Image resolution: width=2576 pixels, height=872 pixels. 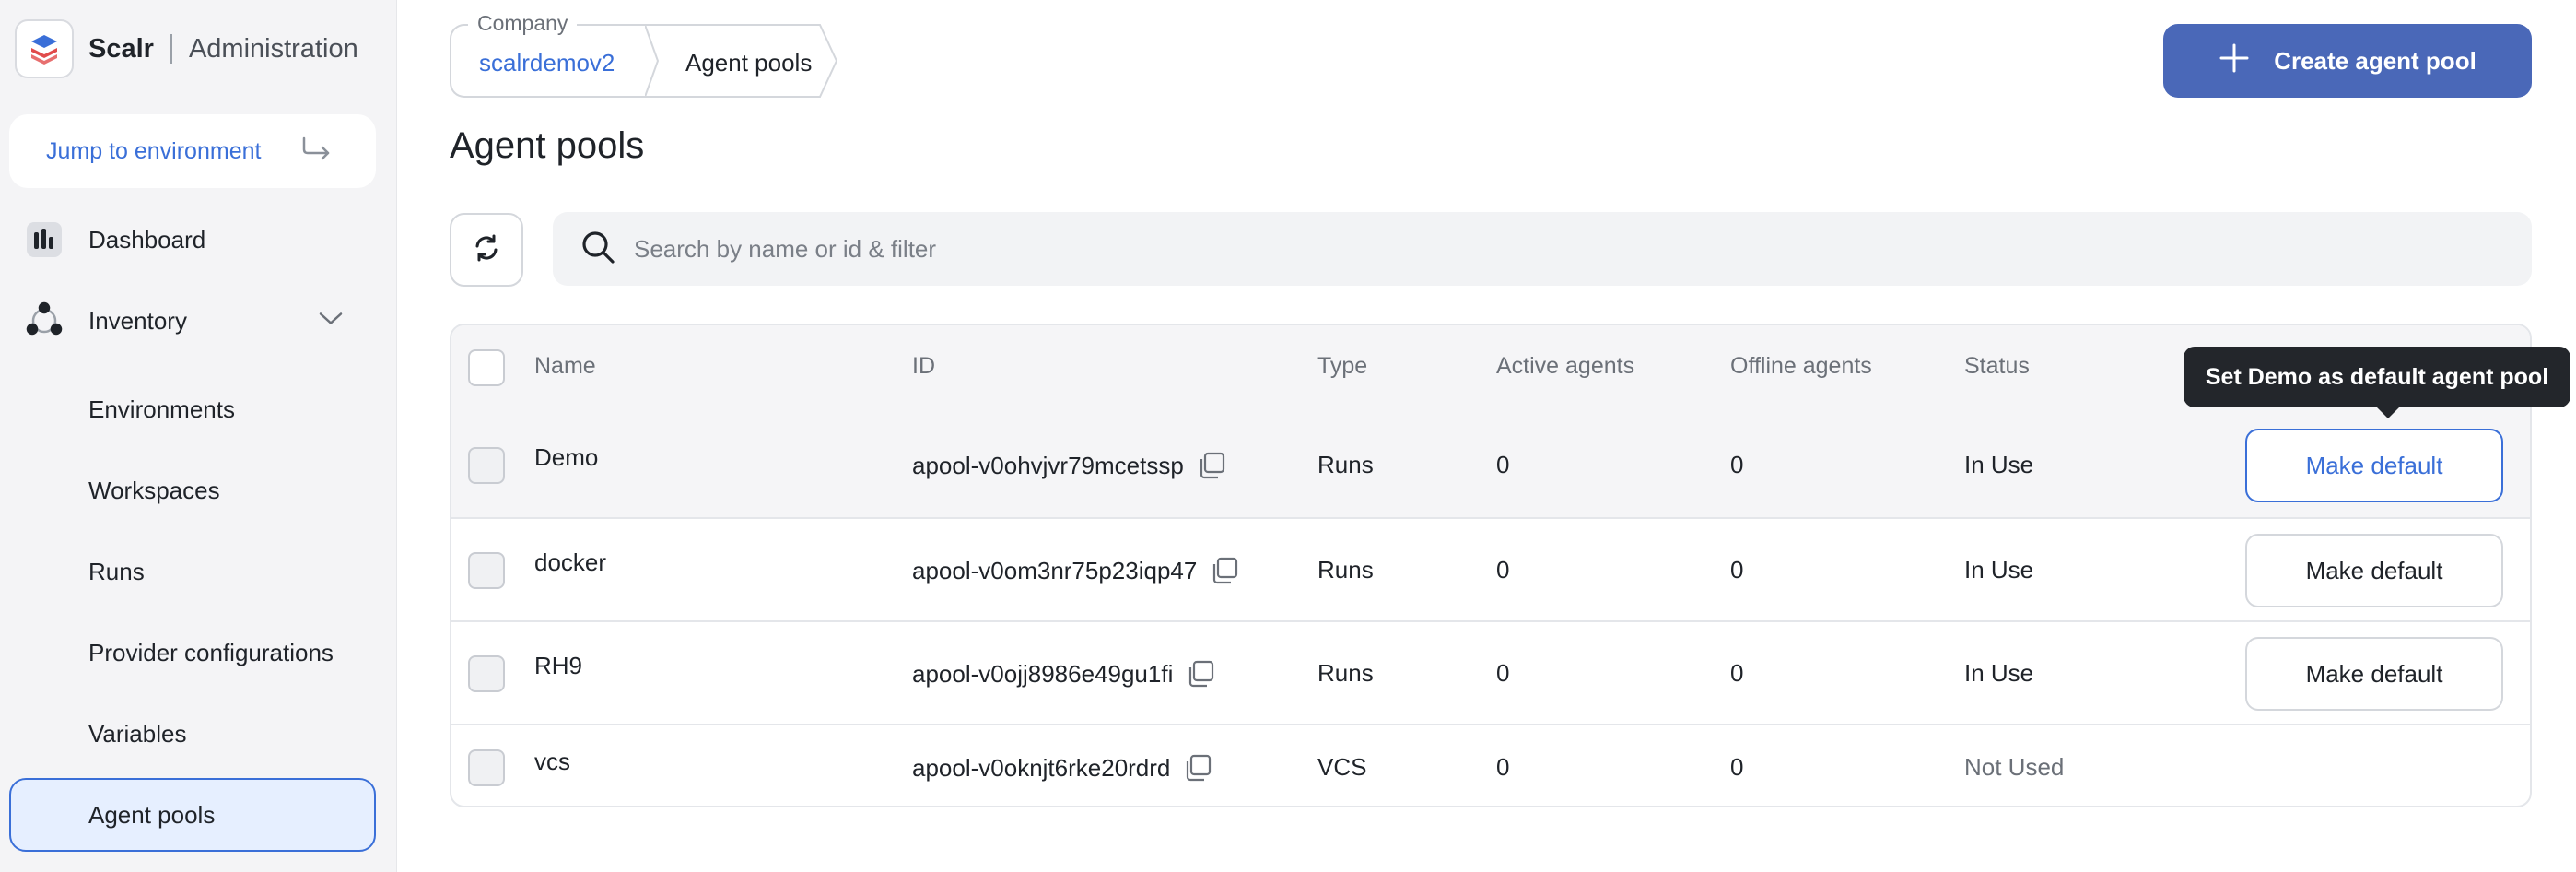 I want to click on inventory-icon, so click(x=44, y=320).